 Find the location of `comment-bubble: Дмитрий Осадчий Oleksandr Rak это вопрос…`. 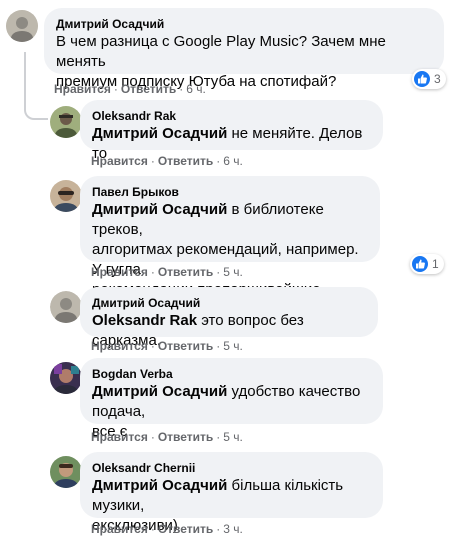

comment-bubble: Дмитрий Осадчий Oleksandr Rak это вопрос… is located at coordinates (229, 318).